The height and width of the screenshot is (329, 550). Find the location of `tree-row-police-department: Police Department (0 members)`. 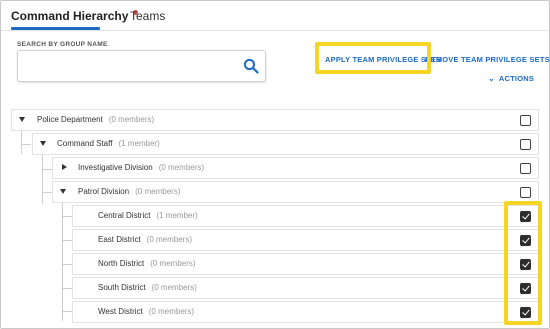

tree-row-police-department: Police Department (0 members) is located at coordinates (275, 120).